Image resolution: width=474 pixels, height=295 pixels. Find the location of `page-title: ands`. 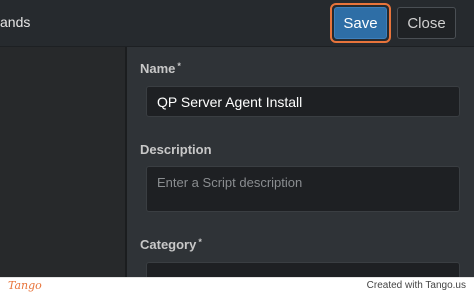

page-title: ands is located at coordinates (15, 22).